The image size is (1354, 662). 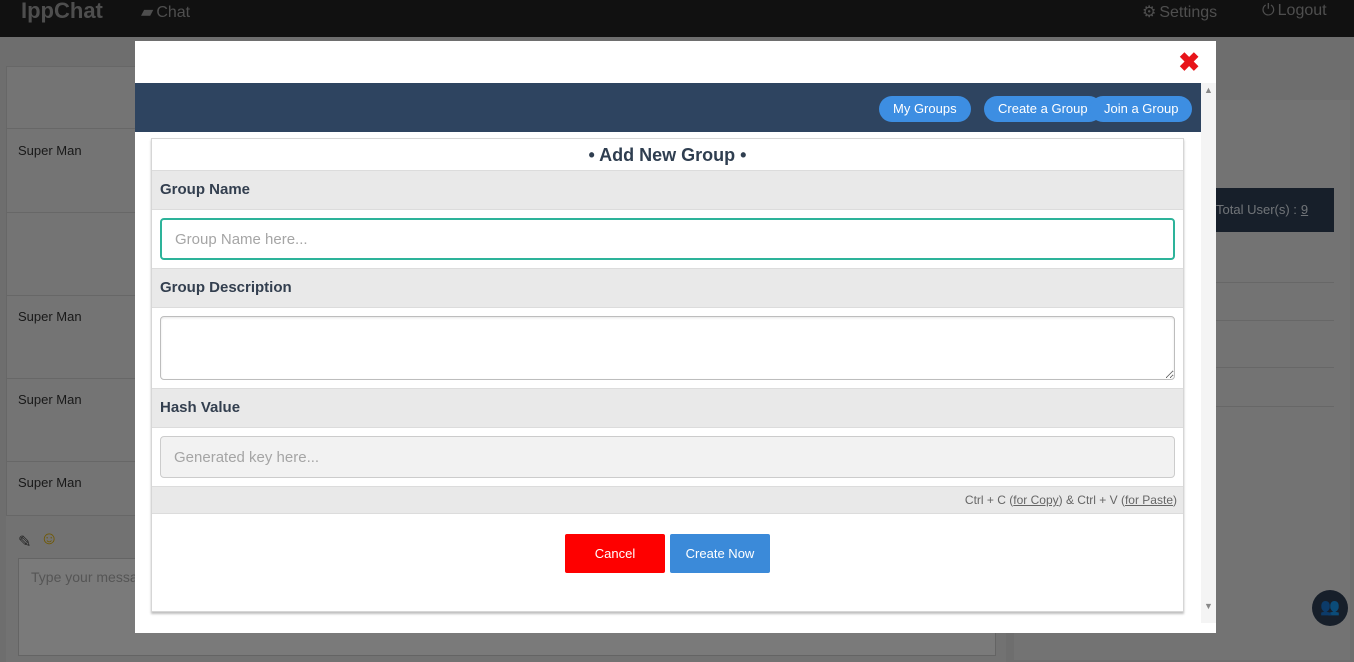 What do you see at coordinates (667, 190) in the screenshot?
I see `group-name-label: Group Name` at bounding box center [667, 190].